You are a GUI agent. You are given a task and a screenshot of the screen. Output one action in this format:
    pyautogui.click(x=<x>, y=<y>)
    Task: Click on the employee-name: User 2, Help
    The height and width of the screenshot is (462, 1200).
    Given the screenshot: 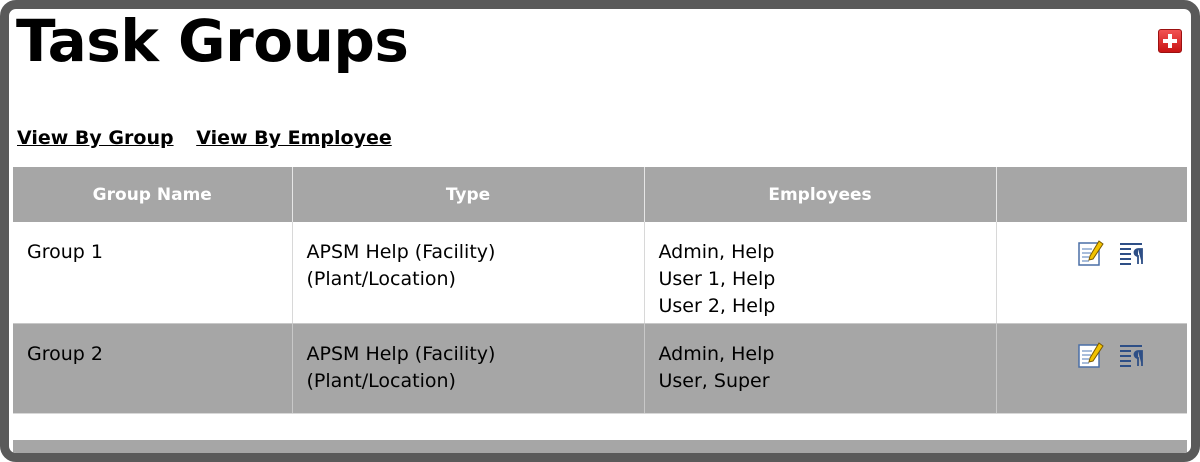 What is the action you would take?
    pyautogui.click(x=717, y=306)
    